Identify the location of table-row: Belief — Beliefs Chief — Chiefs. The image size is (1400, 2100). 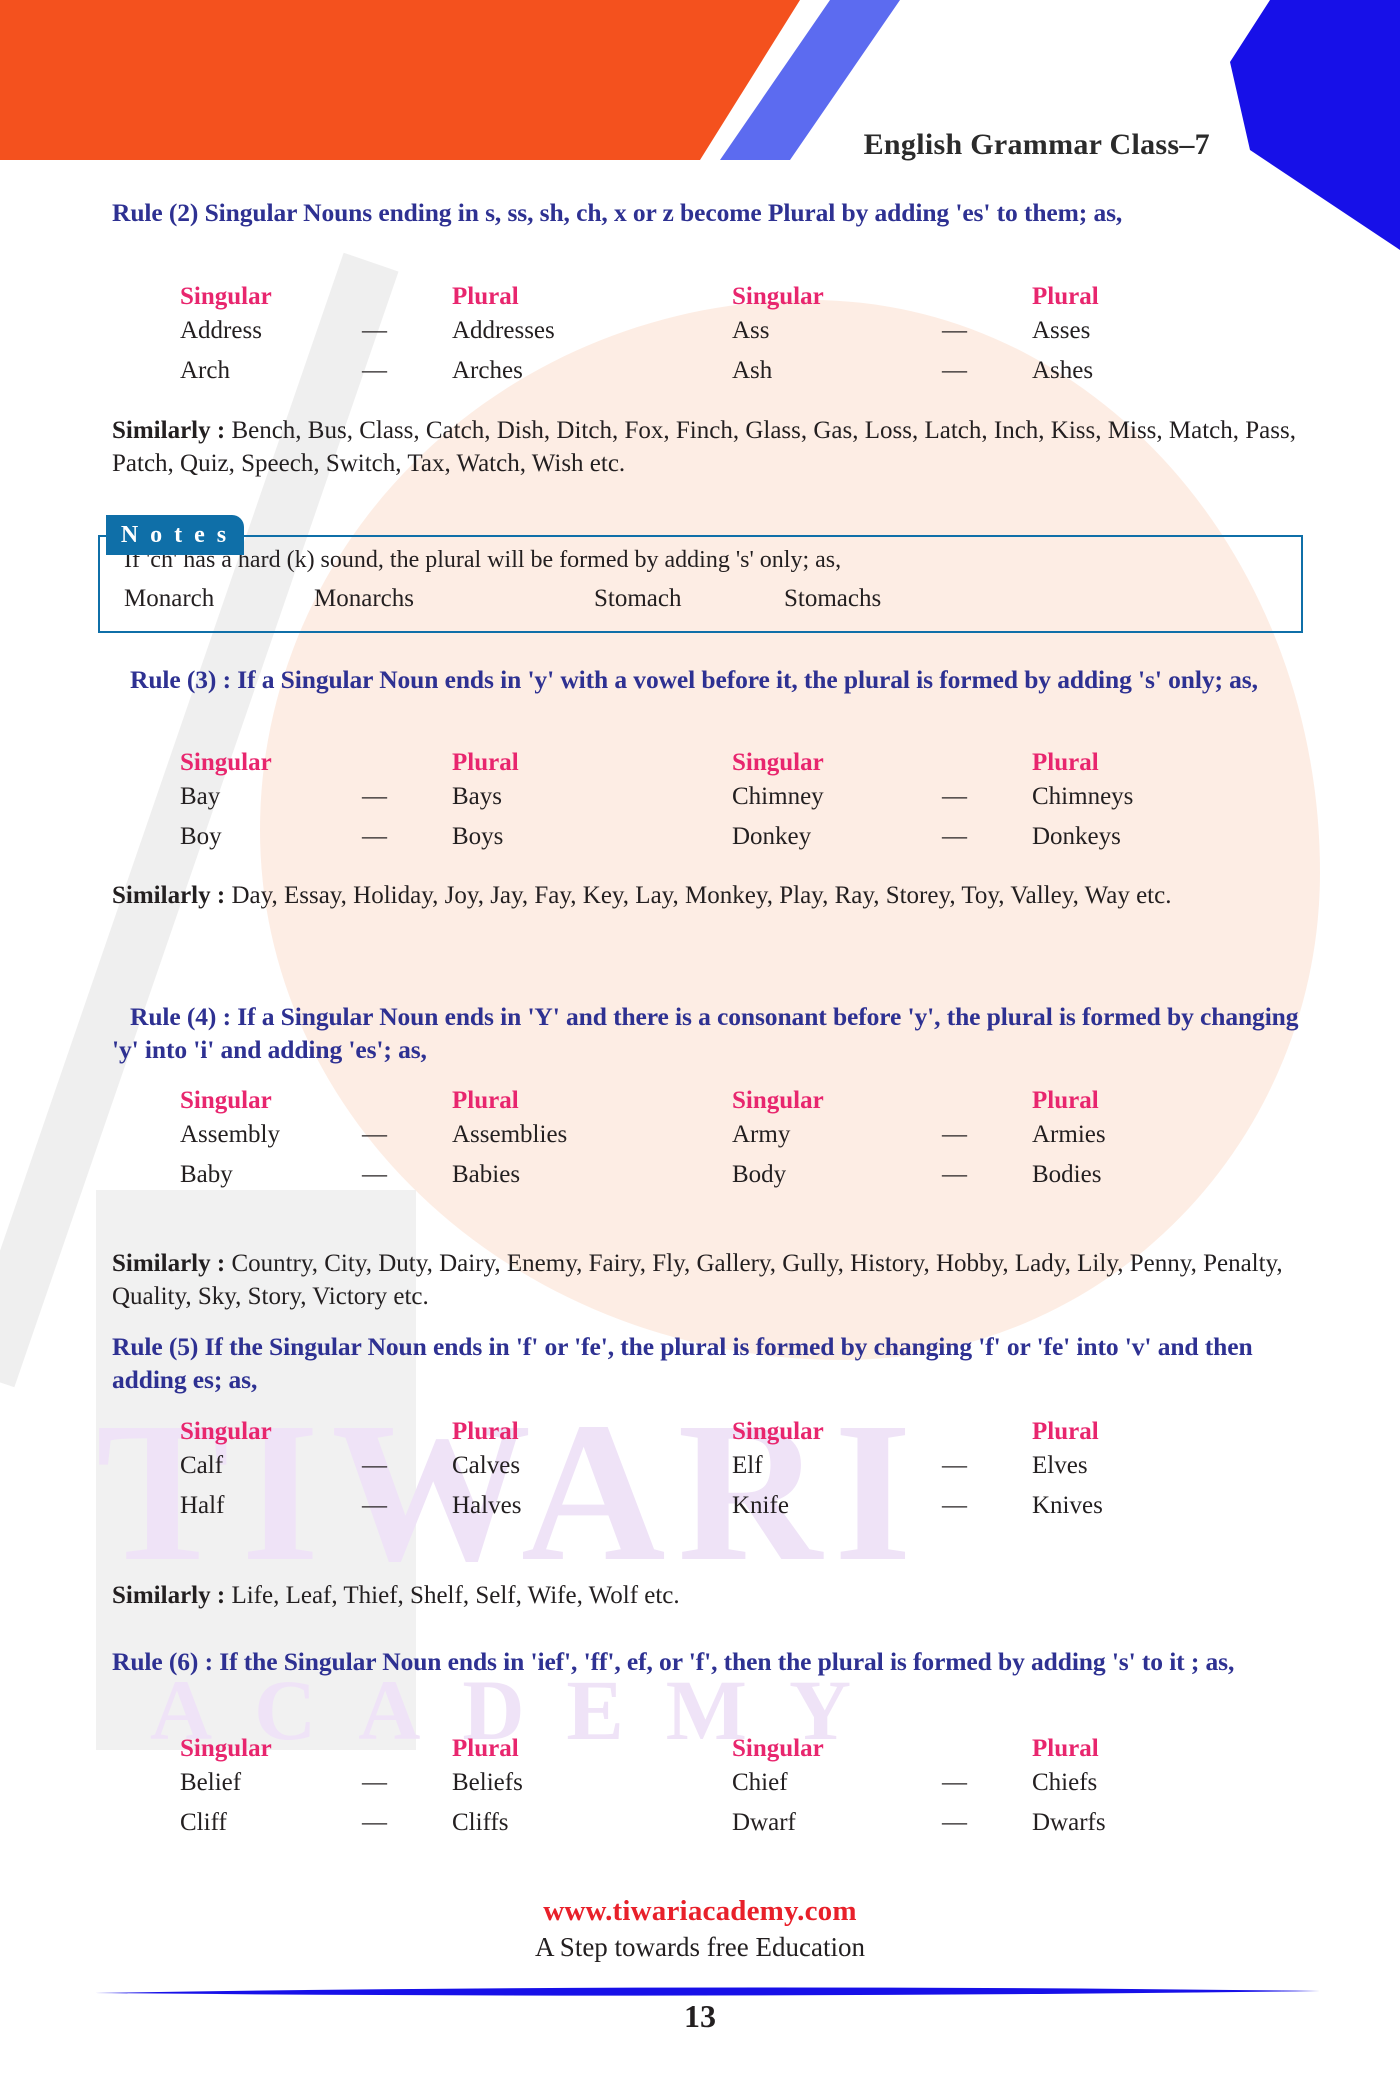
(712, 1783).